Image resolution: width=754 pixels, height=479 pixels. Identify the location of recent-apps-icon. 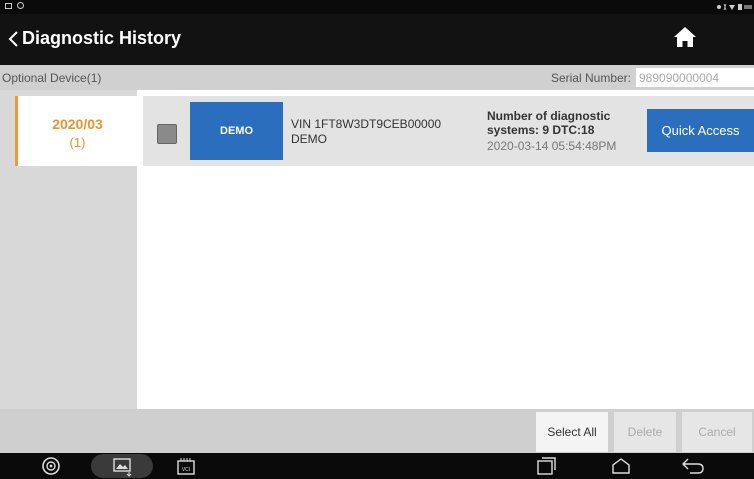
(547, 466).